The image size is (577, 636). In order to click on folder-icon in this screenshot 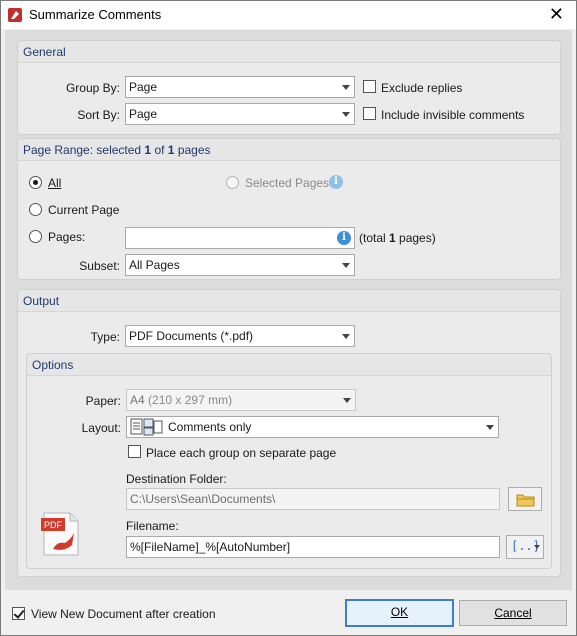, I will do `click(525, 500)`.